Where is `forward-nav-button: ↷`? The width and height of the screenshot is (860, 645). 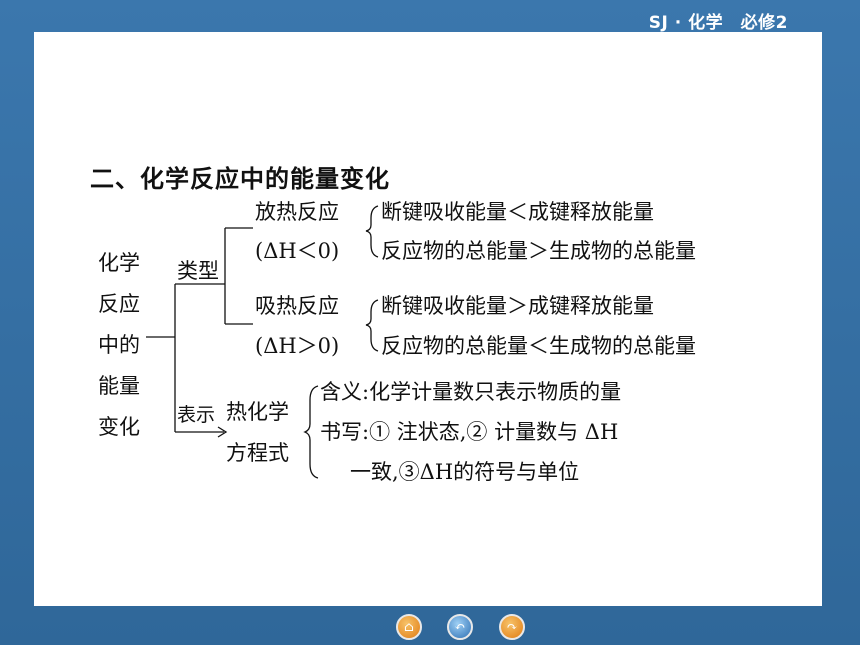
forward-nav-button: ↷ is located at coordinates (512, 627).